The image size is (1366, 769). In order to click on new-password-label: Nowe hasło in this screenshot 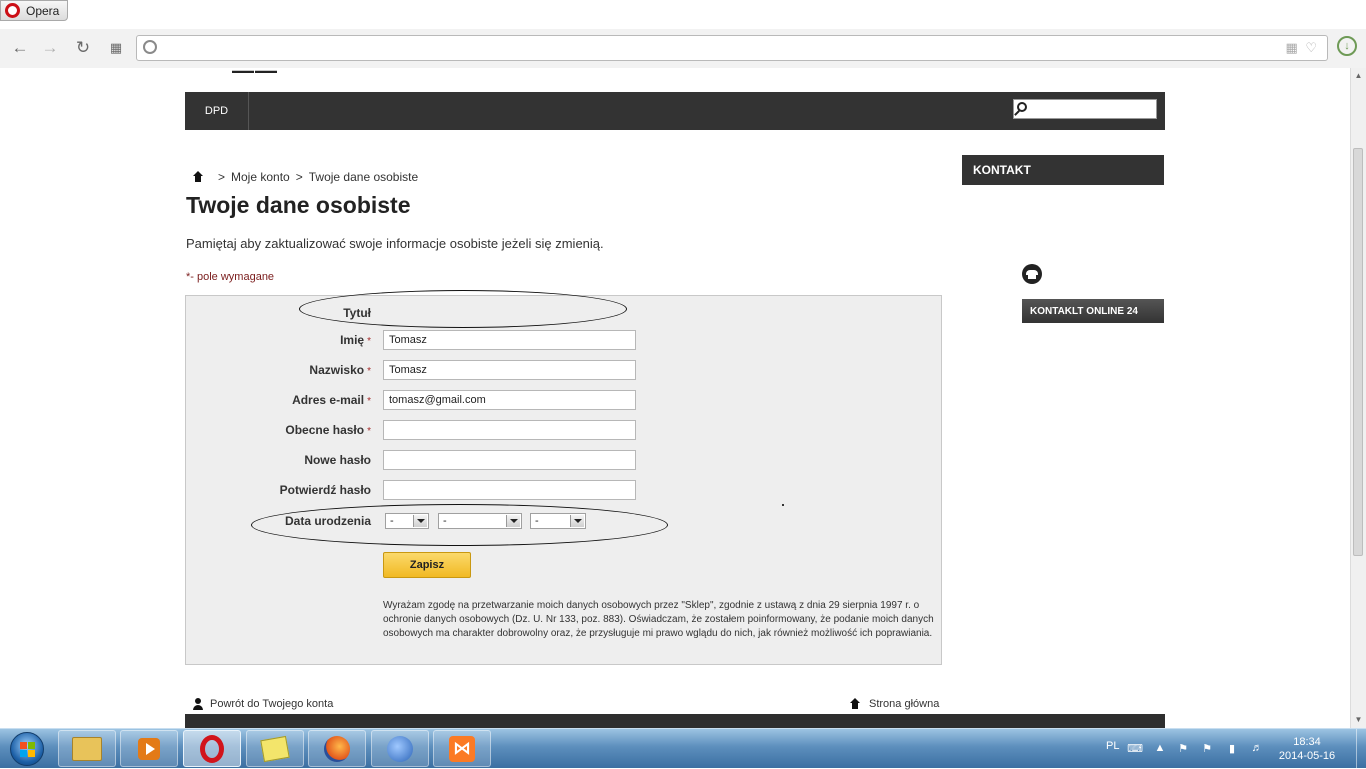, I will do `click(337, 460)`.